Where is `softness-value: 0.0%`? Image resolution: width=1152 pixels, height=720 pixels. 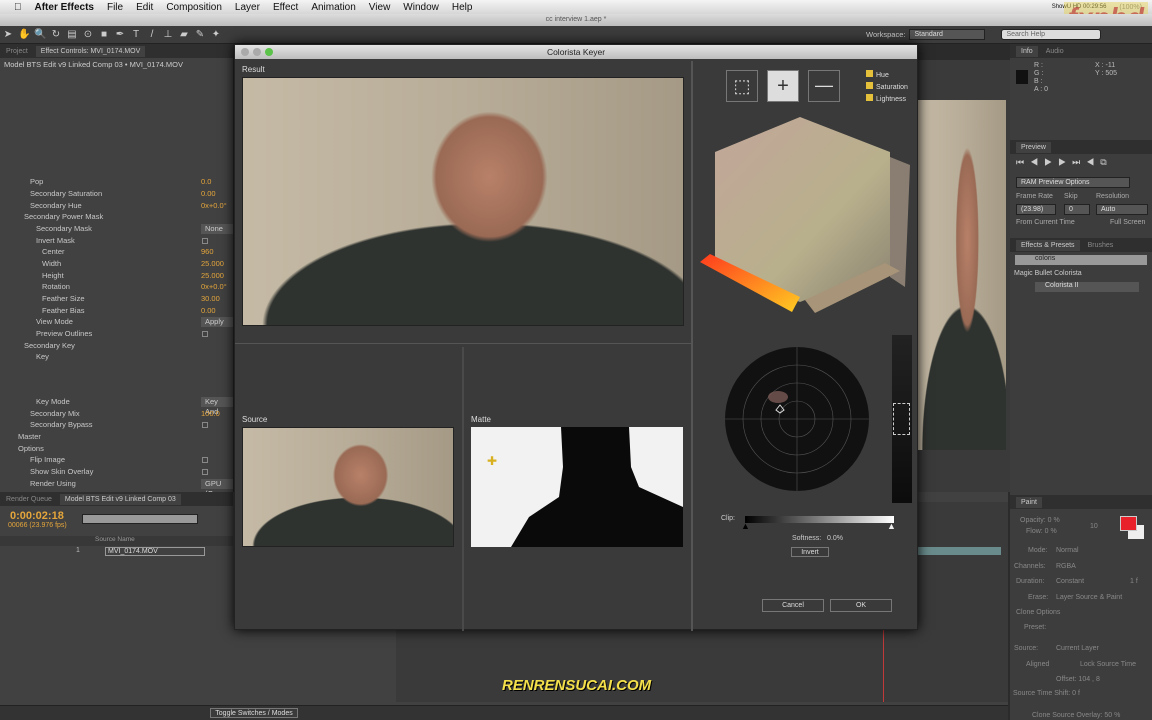 softness-value: 0.0% is located at coordinates (835, 538).